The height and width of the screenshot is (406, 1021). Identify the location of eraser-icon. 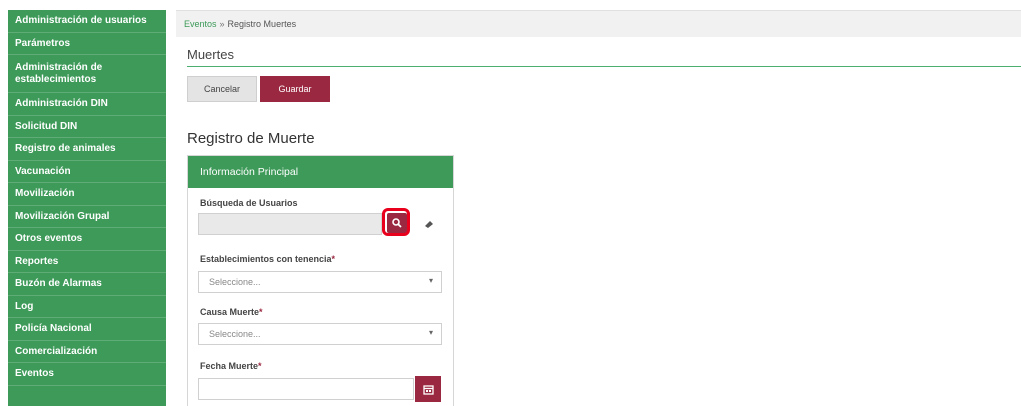
(429, 224).